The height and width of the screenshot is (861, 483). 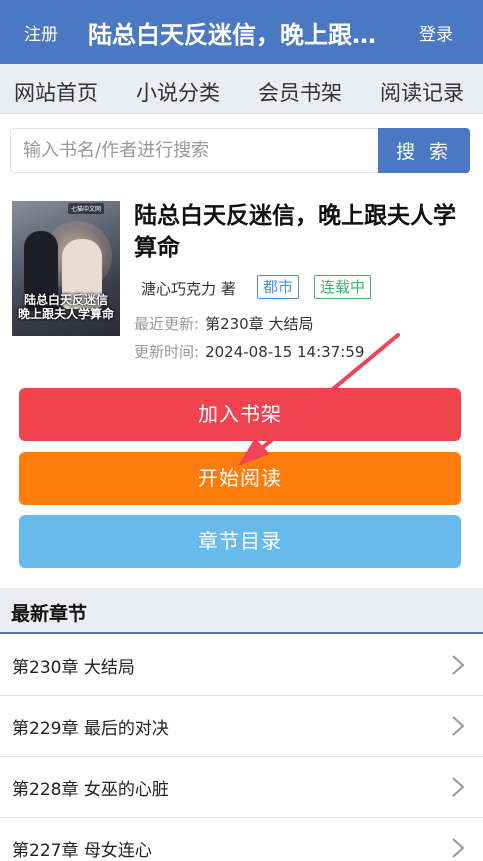 I want to click on chapter-title: 第228章 女巫的心脏, so click(x=90, y=790).